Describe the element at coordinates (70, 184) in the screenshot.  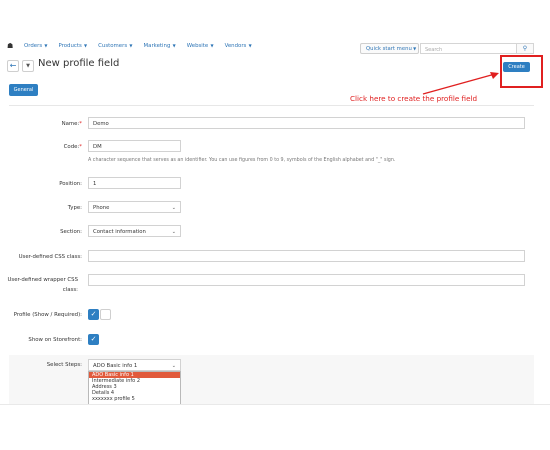
I see `position-label: Position:` at that location.